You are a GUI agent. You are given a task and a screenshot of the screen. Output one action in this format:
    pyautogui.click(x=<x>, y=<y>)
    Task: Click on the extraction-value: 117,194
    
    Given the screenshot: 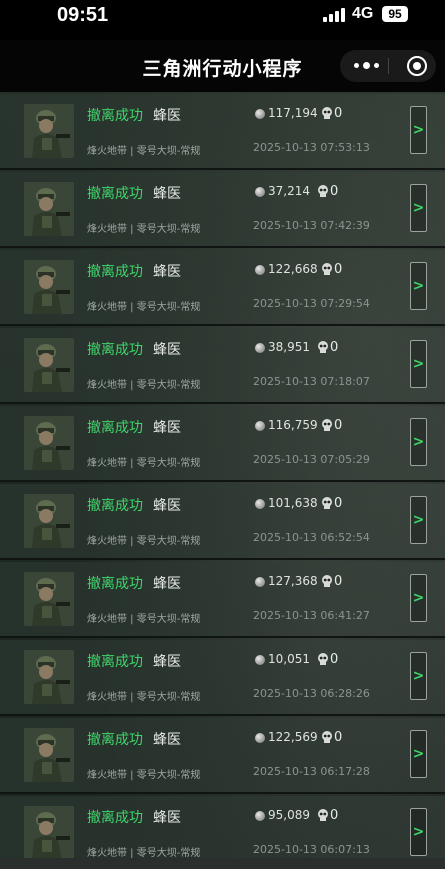 What is the action you would take?
    pyautogui.click(x=293, y=113)
    